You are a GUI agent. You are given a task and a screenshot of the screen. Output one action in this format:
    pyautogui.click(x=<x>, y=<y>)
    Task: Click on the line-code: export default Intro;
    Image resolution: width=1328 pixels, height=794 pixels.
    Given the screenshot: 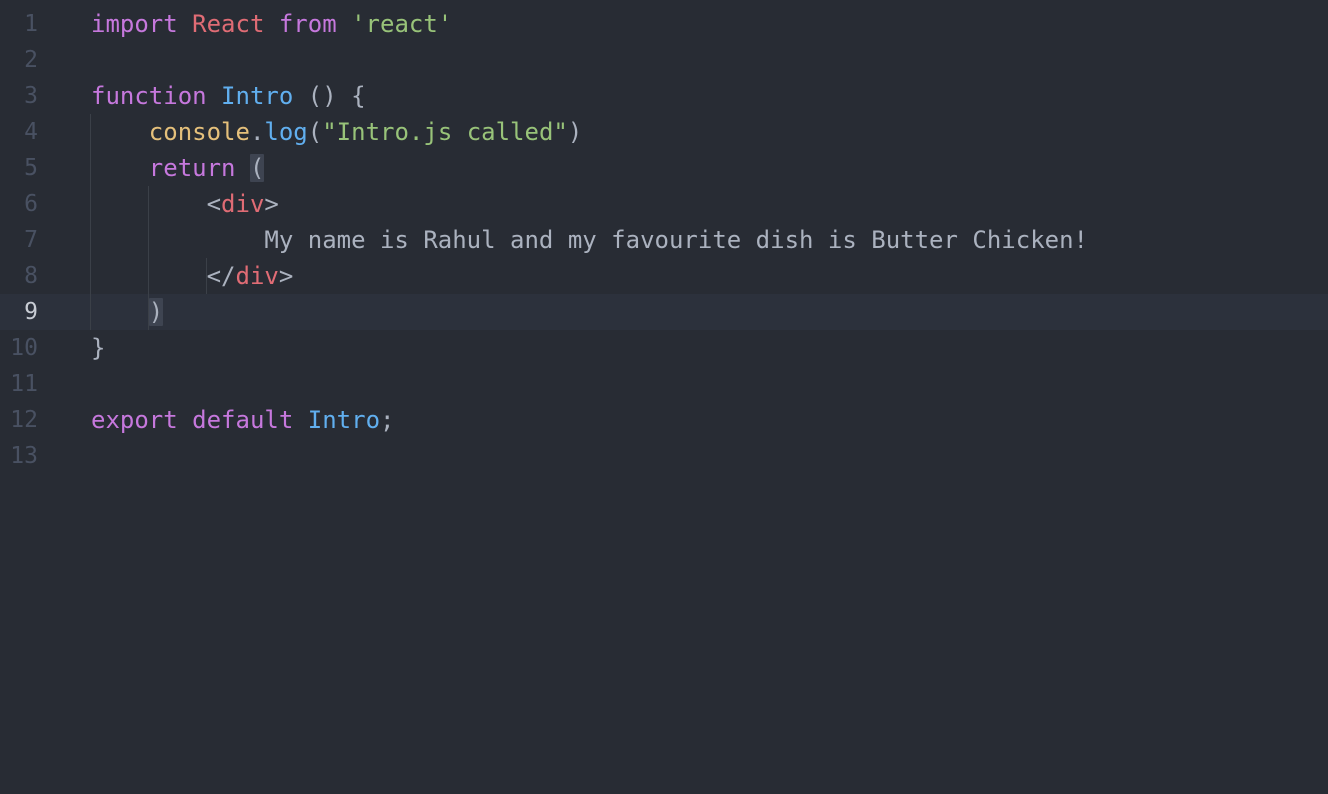 What is the action you would take?
    pyautogui.click(x=242, y=420)
    